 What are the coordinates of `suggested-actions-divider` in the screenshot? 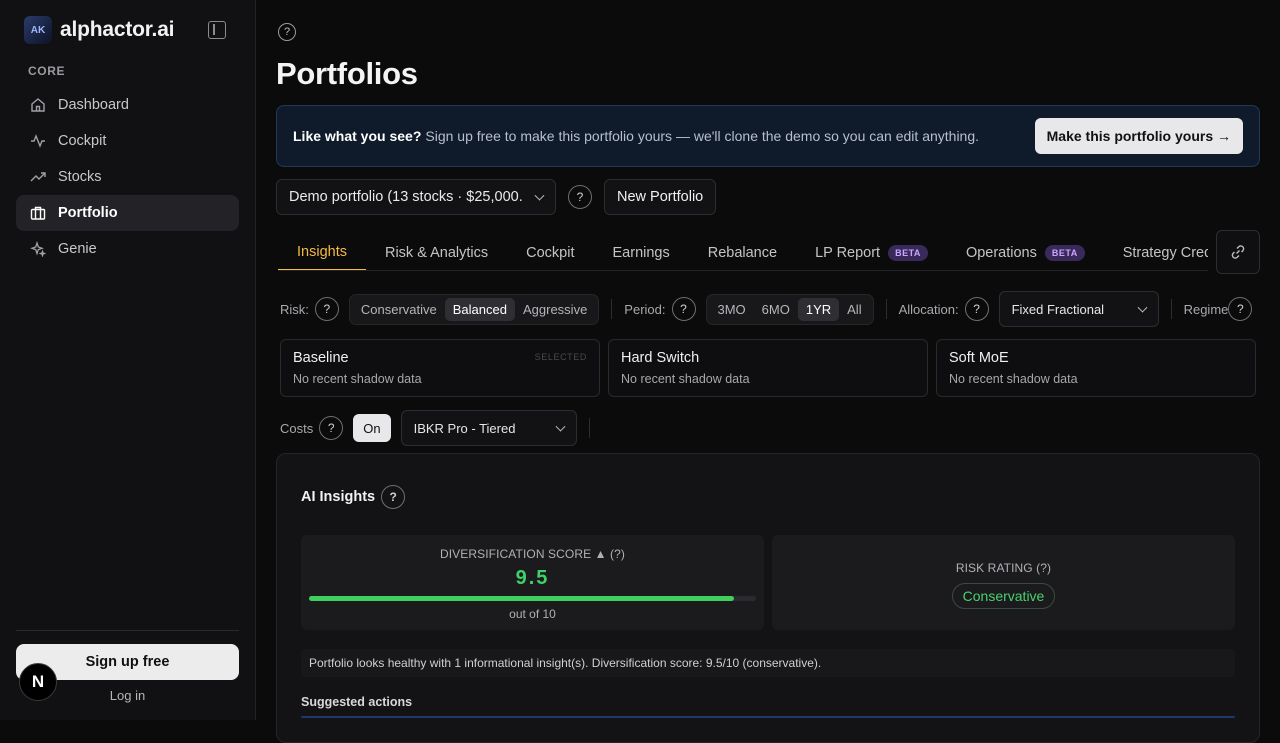 It's located at (768, 717).